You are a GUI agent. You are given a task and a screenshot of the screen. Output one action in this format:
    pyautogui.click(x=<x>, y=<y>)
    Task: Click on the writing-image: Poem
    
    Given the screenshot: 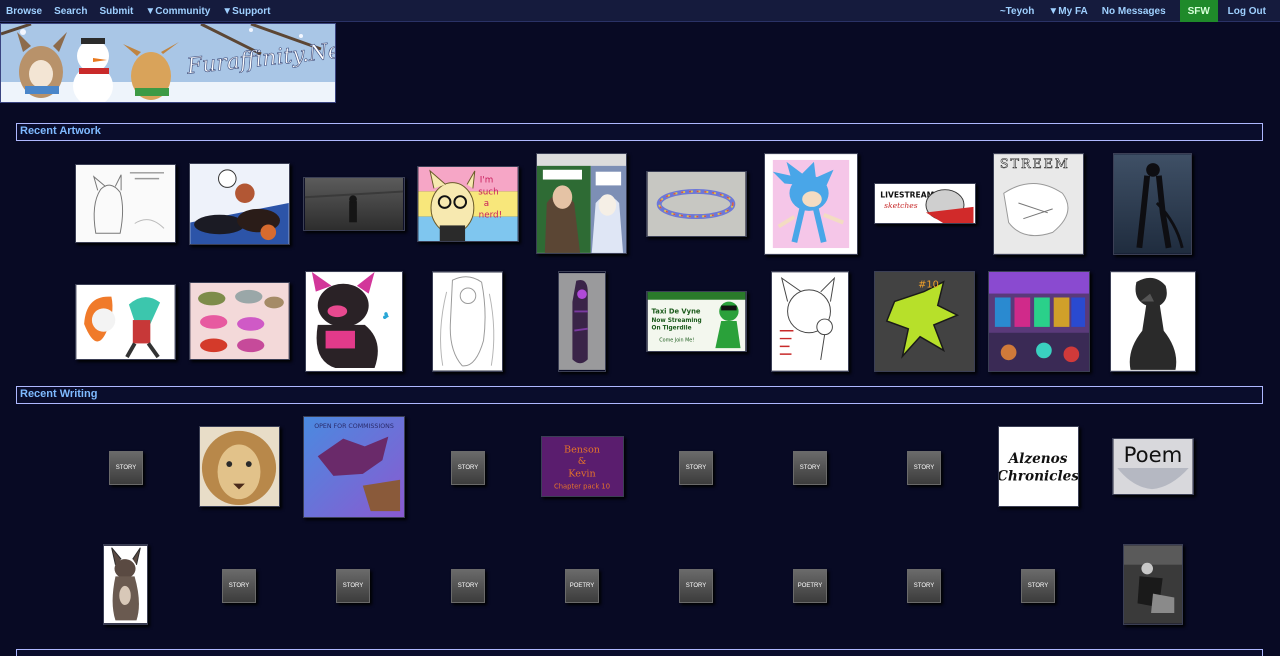 What is the action you would take?
    pyautogui.click(x=1153, y=466)
    